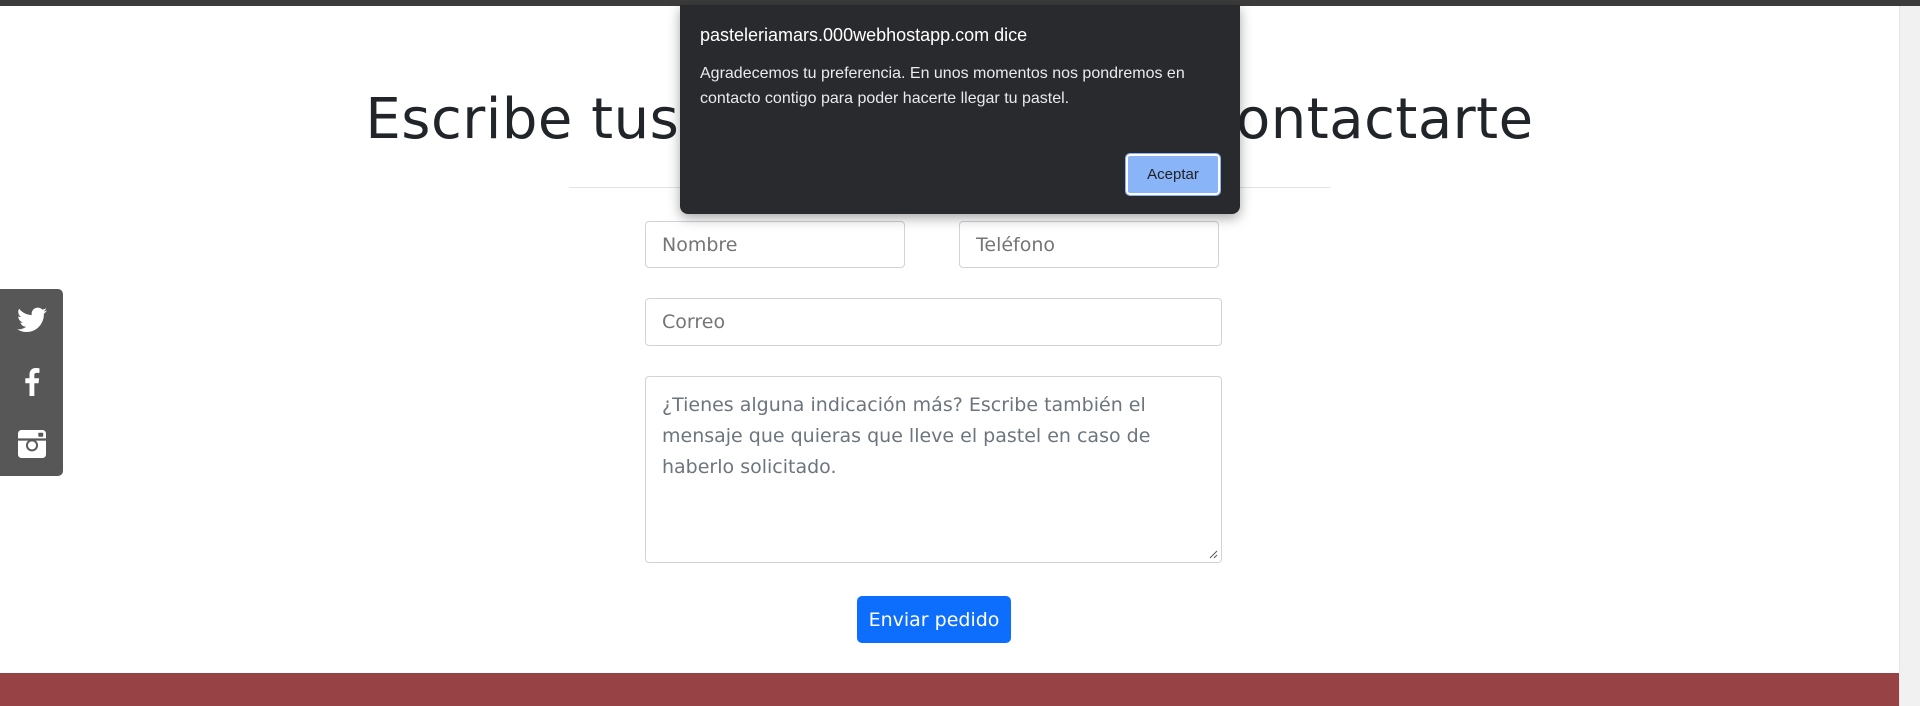  I want to click on name-input, so click(775, 244).